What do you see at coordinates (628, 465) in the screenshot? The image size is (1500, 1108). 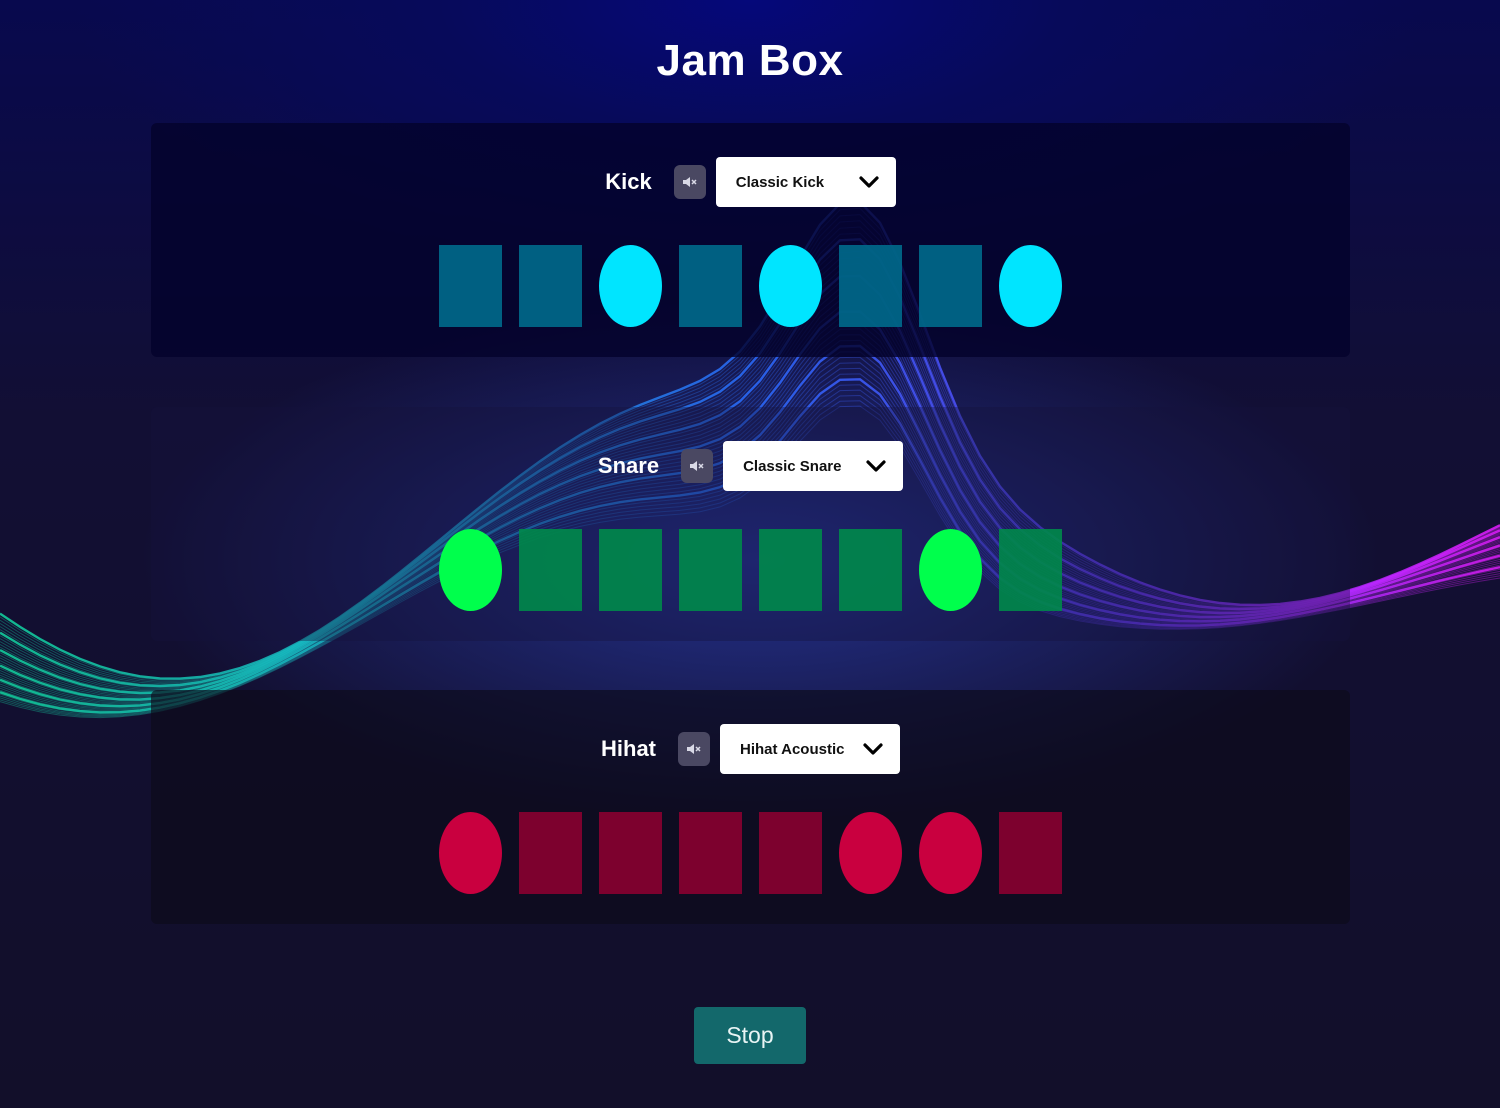 I see `track-label-snare: Snare` at bounding box center [628, 465].